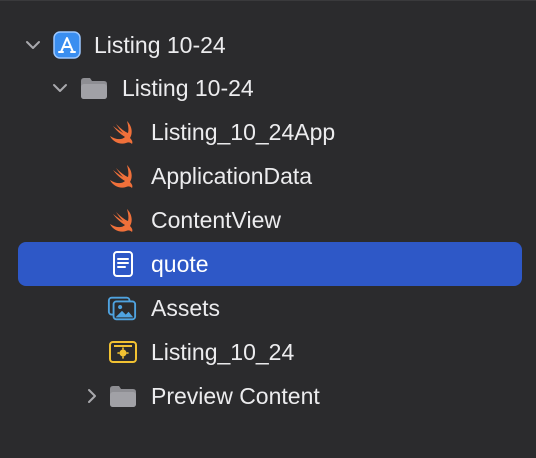  What do you see at coordinates (223, 352) in the screenshot?
I see `file-label: Listing_10_24` at bounding box center [223, 352].